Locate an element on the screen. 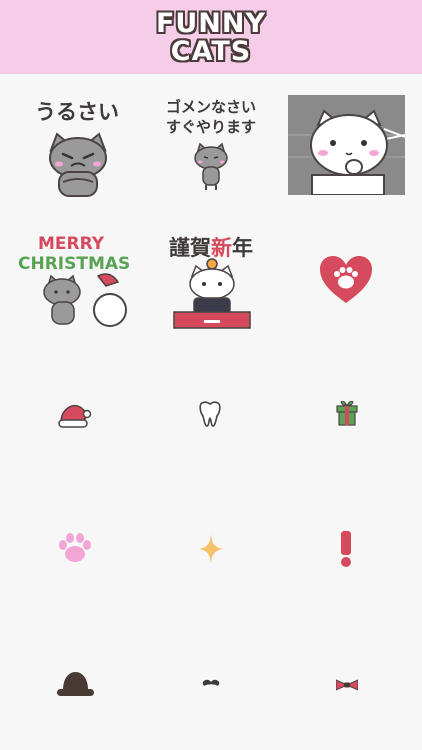 The image size is (422, 750). bow-tie-icon is located at coordinates (347, 685).